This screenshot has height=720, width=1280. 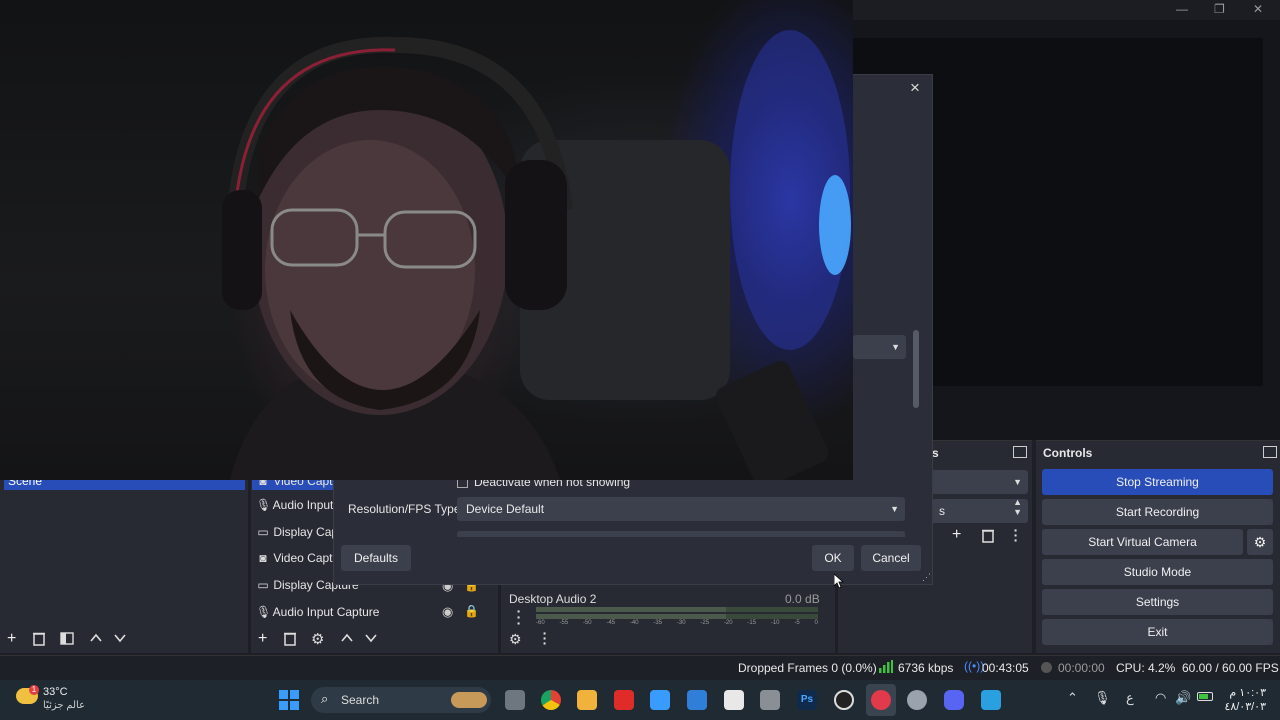 I want to click on bitrate: 6736 kbps, so click(x=926, y=668).